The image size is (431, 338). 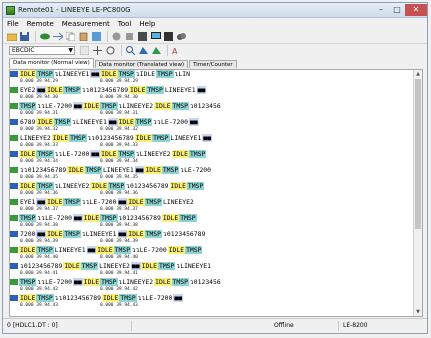 What do you see at coordinates (212, 306) in the screenshot?
I see `timestamp-row: 0.000 39.94.43 0.000 39.94.43` at bounding box center [212, 306].